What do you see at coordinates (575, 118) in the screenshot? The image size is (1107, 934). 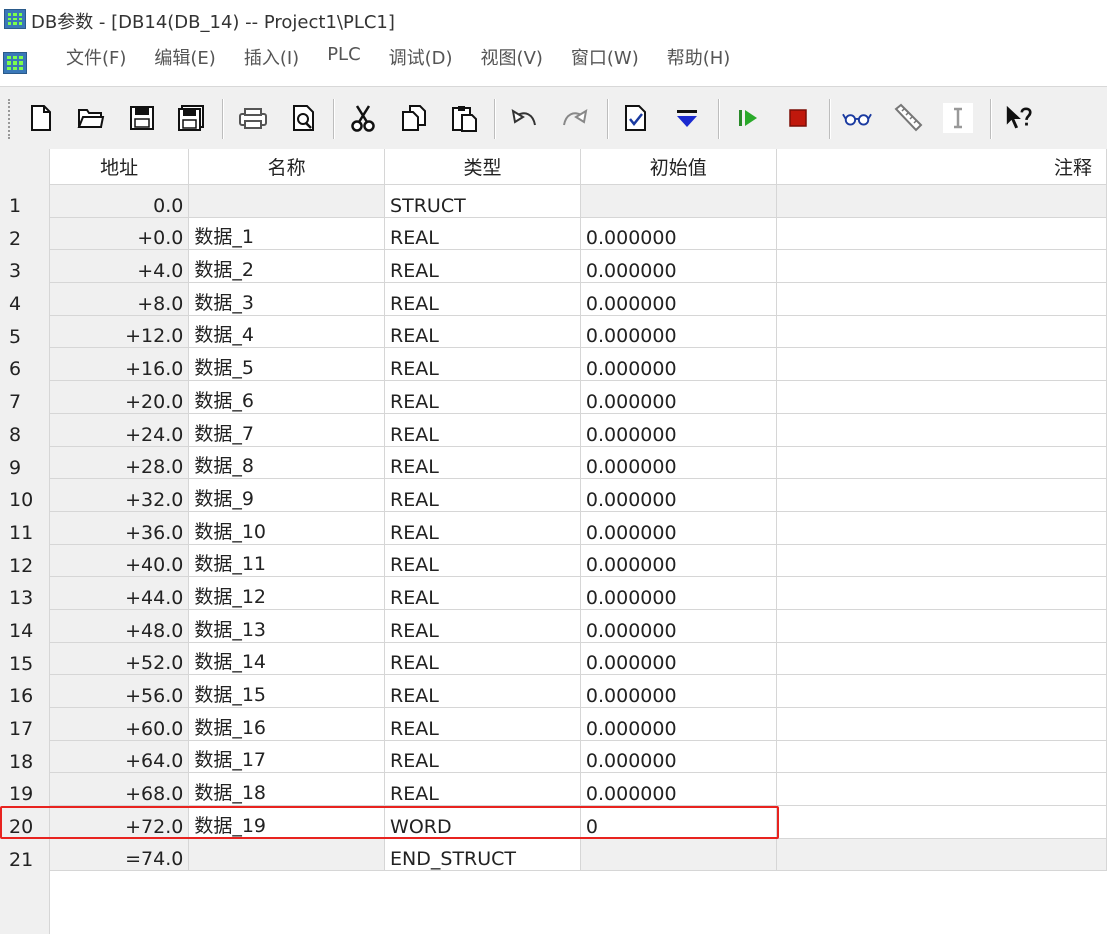 I see `redo-icon` at bounding box center [575, 118].